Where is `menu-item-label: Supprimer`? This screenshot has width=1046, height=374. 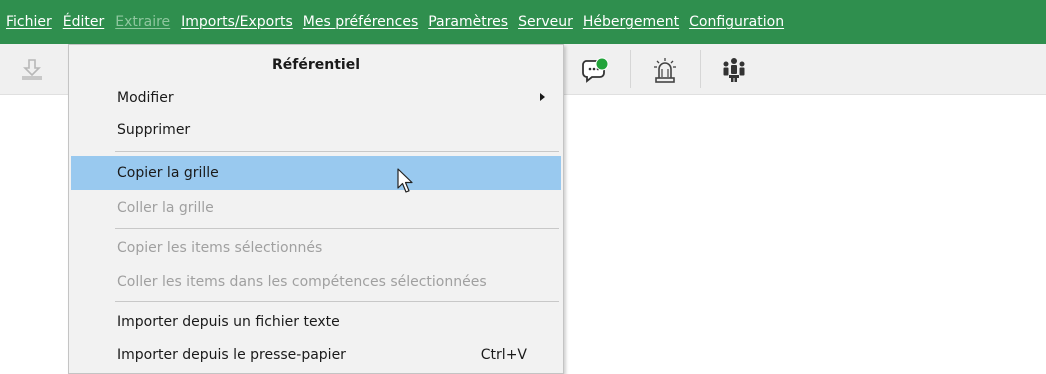 menu-item-label: Supprimer is located at coordinates (154, 130).